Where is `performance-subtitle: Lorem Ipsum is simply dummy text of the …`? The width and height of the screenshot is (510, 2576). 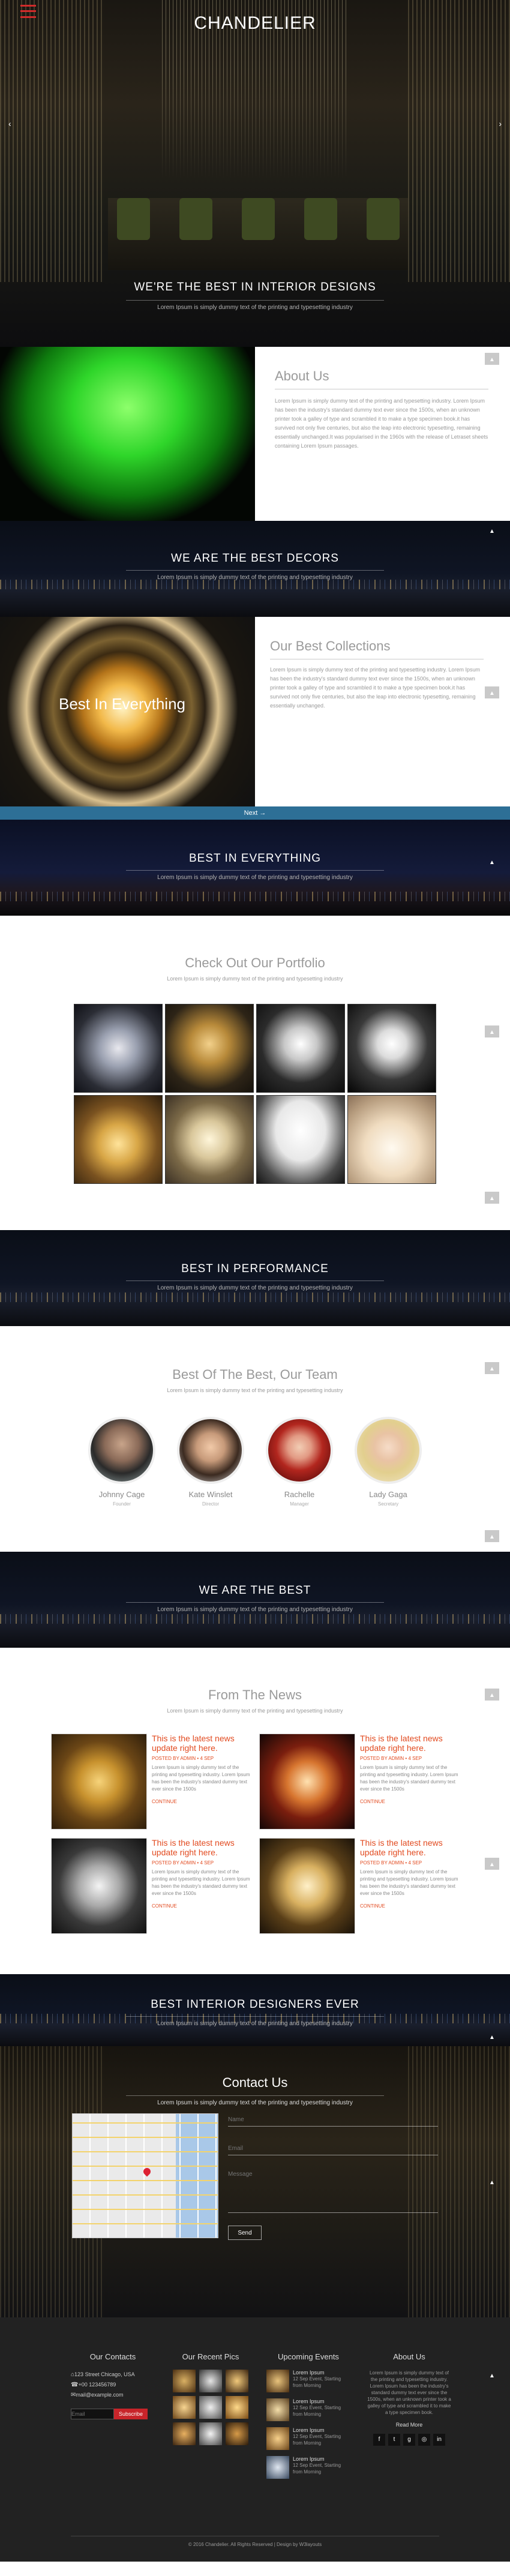
performance-subtitle: Lorem Ipsum is simply dummy text of the … is located at coordinates (255, 1288).